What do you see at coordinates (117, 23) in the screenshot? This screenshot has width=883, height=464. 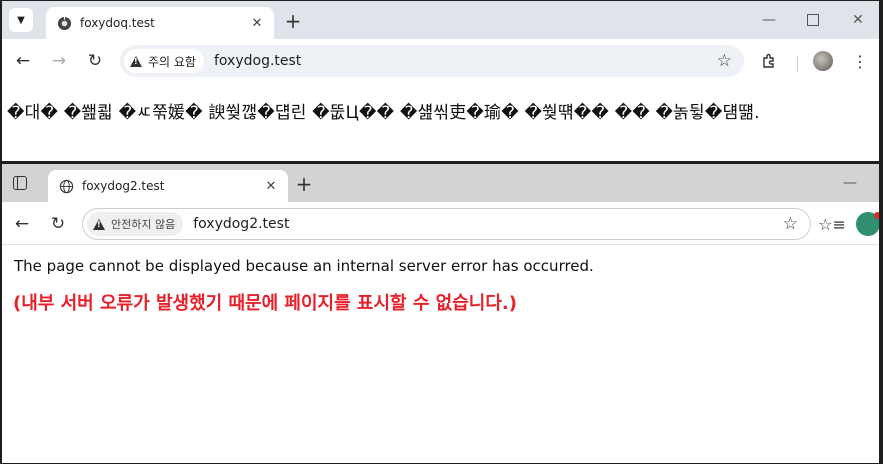 I see `tab-title: foxydoq.test` at bounding box center [117, 23].